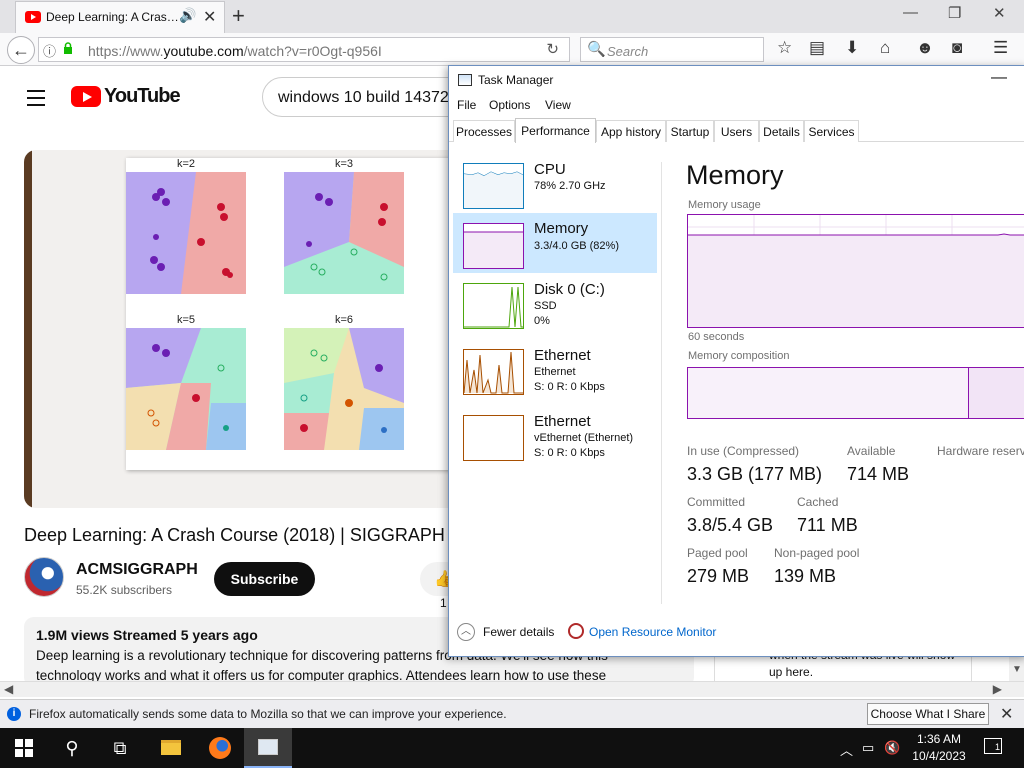 Image resolution: width=1024 pixels, height=768 pixels. I want to click on youtube-logo-icon, so click(86, 96).